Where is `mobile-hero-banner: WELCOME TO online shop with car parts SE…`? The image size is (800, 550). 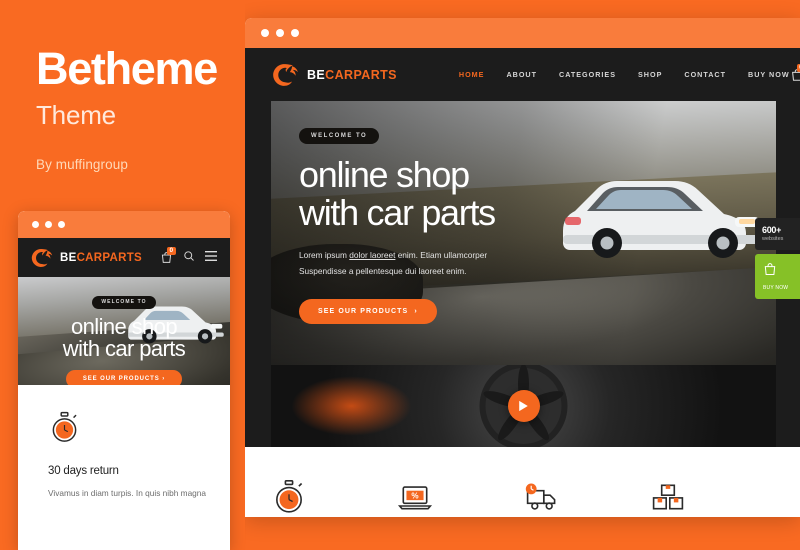
mobile-hero-banner: WELCOME TO online shop with car parts SE… is located at coordinates (124, 331).